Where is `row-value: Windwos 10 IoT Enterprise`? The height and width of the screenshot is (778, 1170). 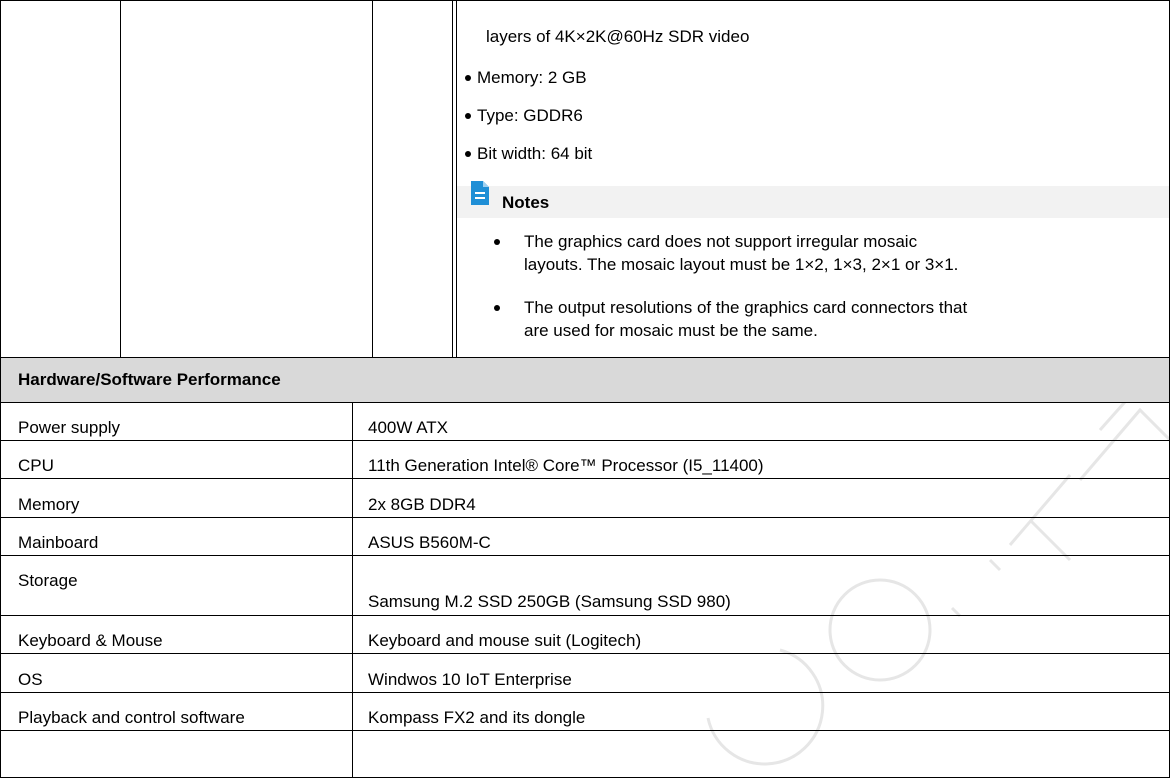 row-value: Windwos 10 IoT Enterprise is located at coordinates (470, 679).